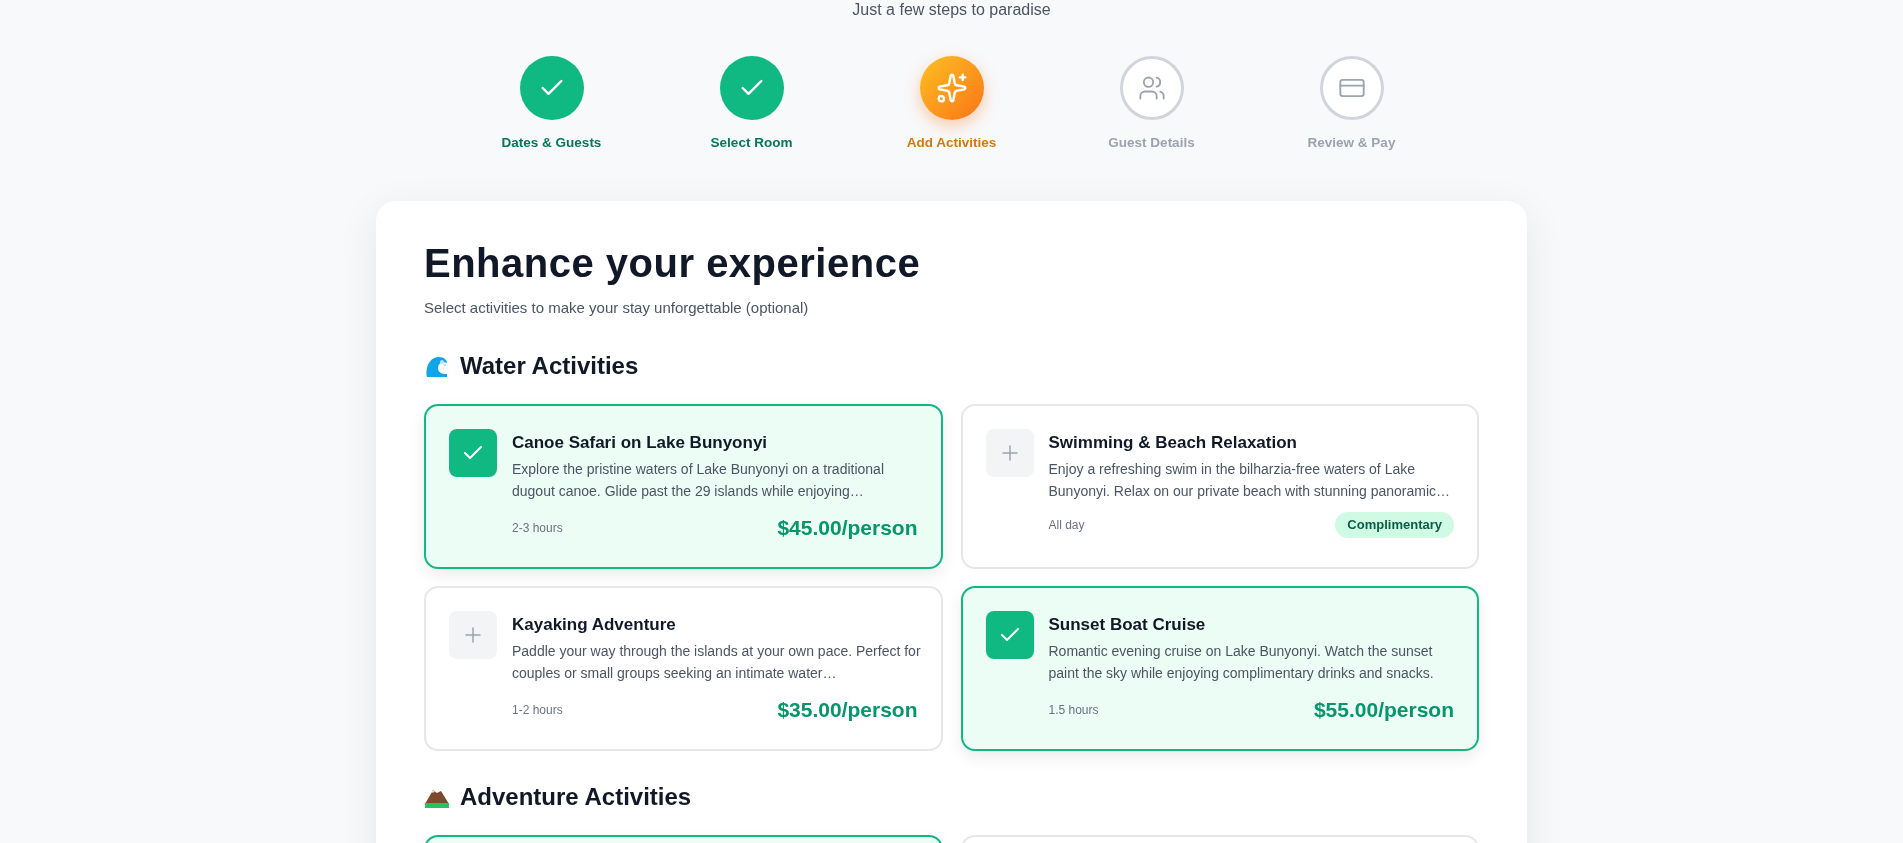 This screenshot has width=1903, height=843. What do you see at coordinates (1151, 88) in the screenshot?
I see `users-icon` at bounding box center [1151, 88].